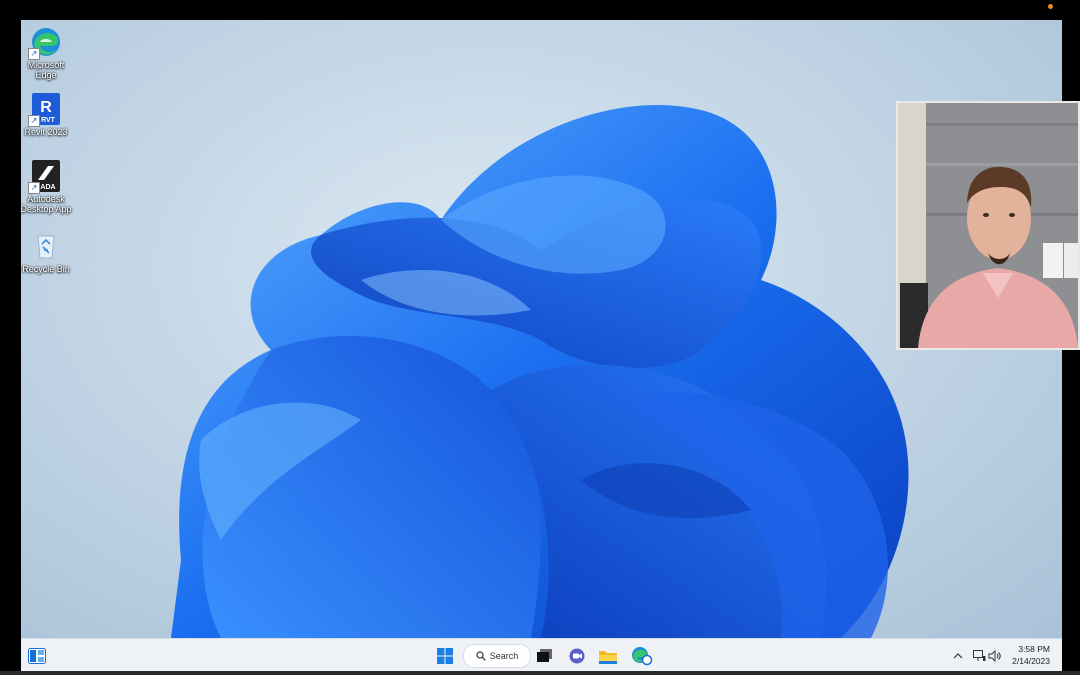 The image size is (1080, 675). What do you see at coordinates (46, 269) in the screenshot?
I see `desktop-icon-label: Recycle Bin` at bounding box center [46, 269].